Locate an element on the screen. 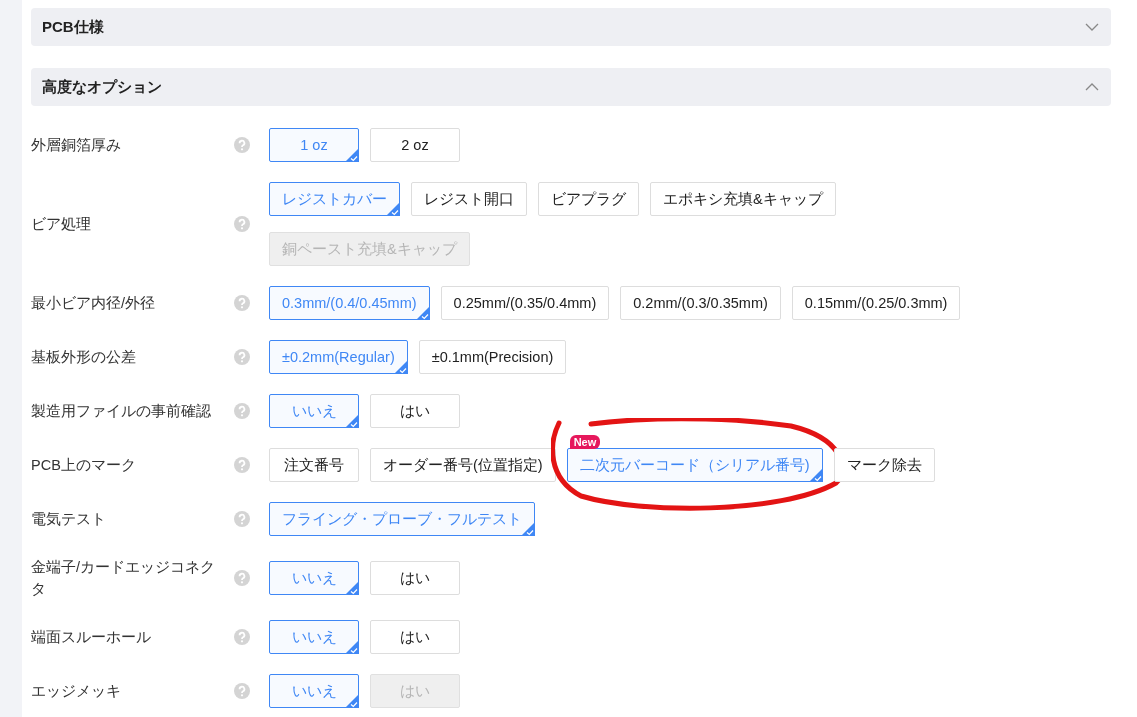  option-button: ±0.1mm(Precision) is located at coordinates (492, 357).